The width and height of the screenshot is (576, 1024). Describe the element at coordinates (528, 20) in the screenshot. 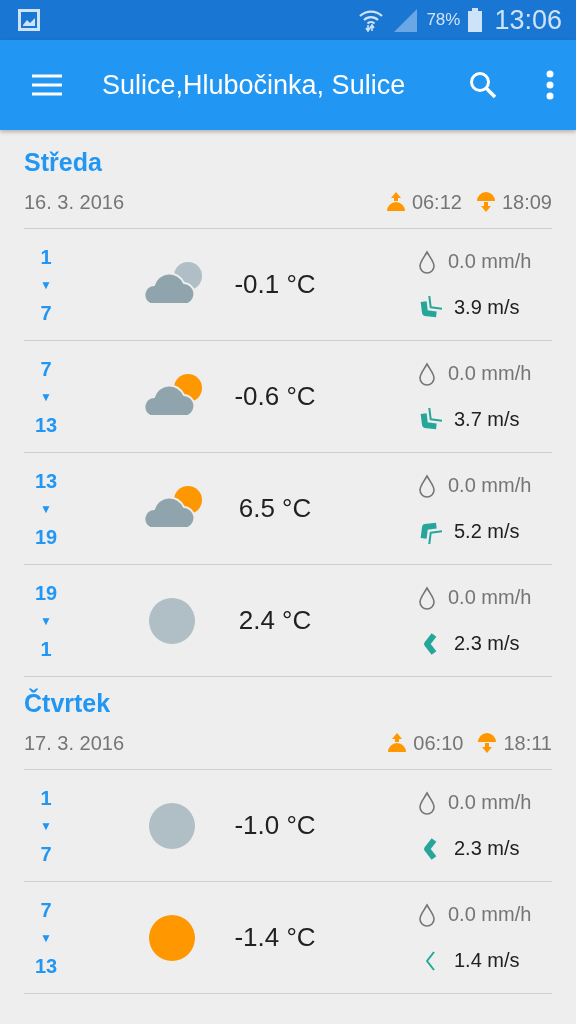

I see `clock: 13:06` at that location.